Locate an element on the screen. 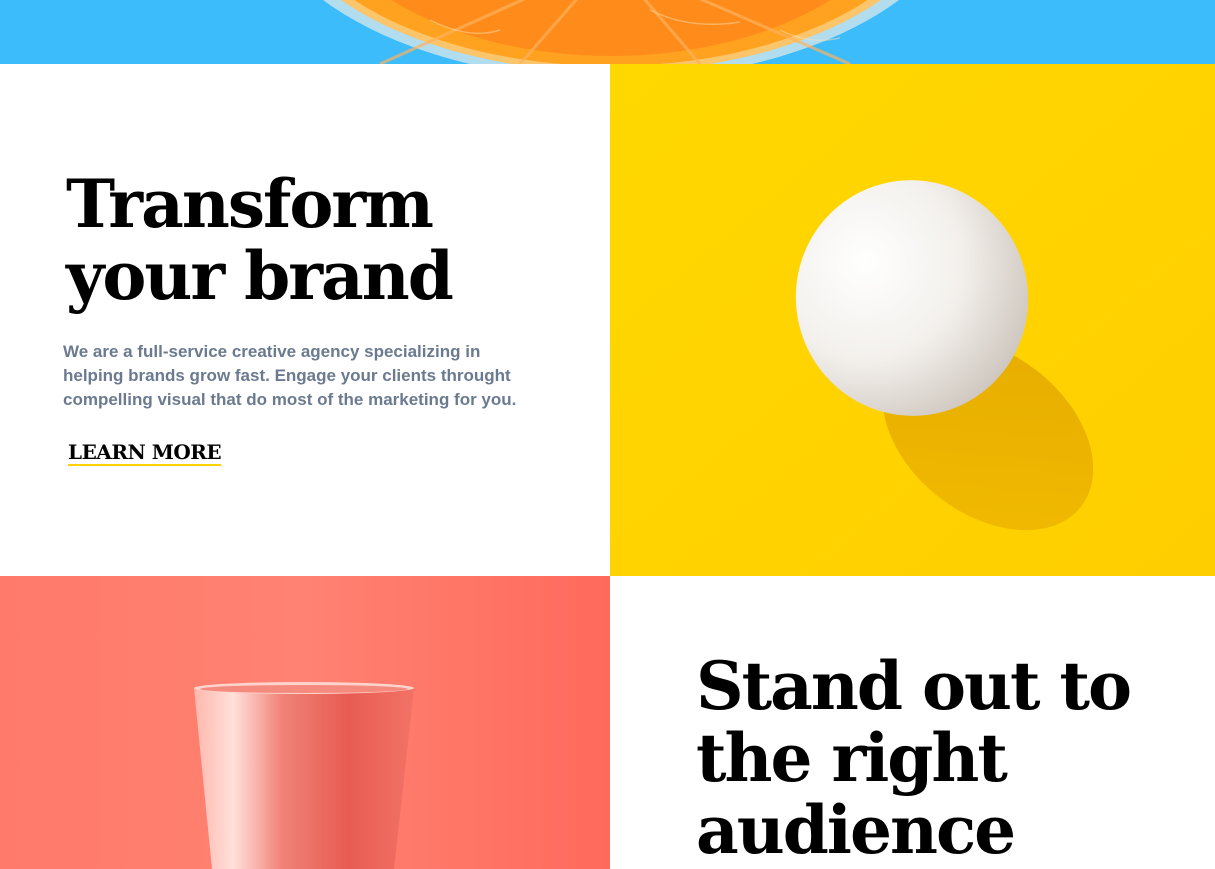 This screenshot has width=1215, height=869. standout-headline: Stand out to the right audience is located at coordinates (946, 758).